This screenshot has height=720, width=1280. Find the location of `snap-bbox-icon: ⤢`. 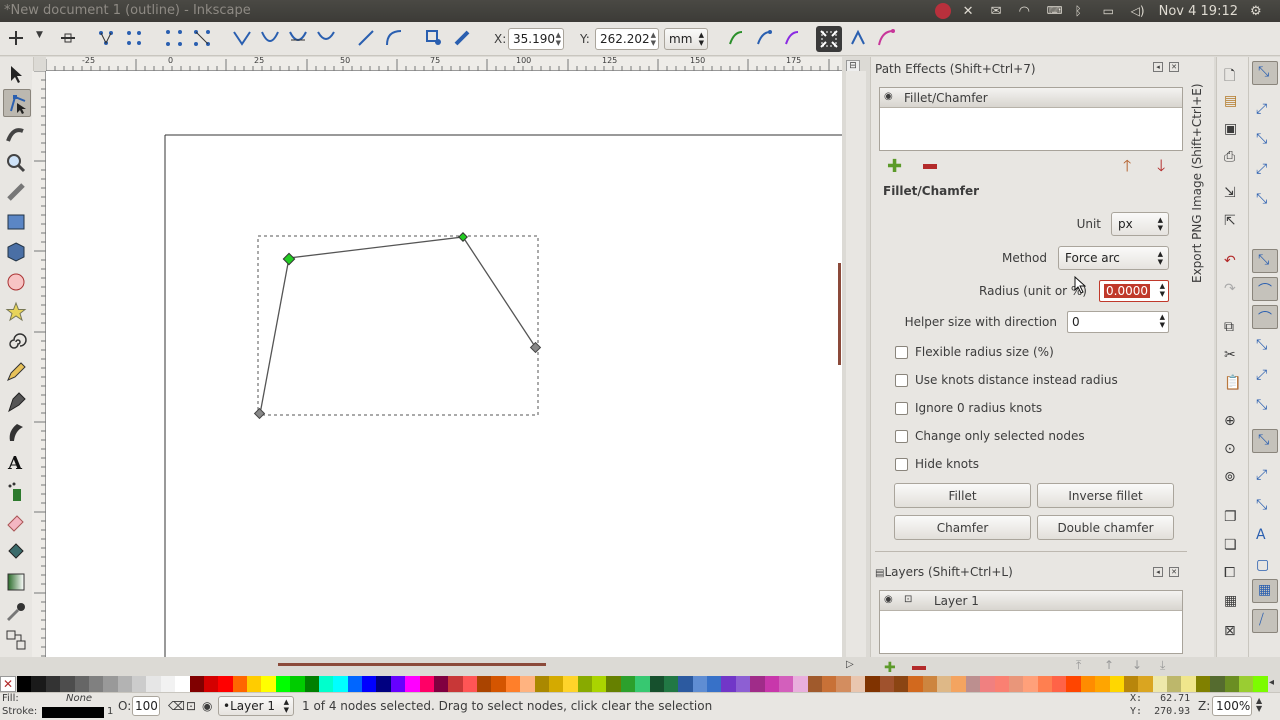

snap-bbox-icon: ⤢ is located at coordinates (1265, 110).